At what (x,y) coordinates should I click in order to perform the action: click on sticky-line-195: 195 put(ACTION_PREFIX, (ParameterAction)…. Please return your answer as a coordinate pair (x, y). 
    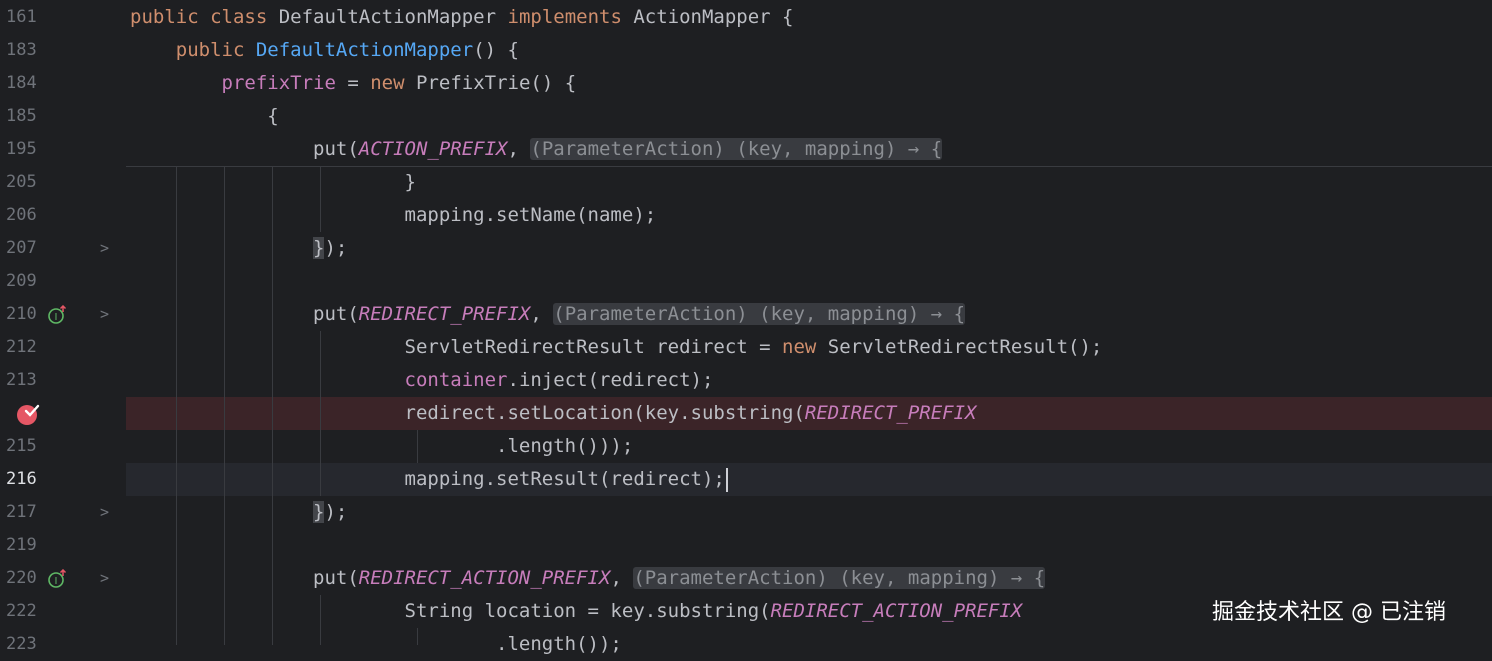
    Looking at the image, I should click on (746, 149).